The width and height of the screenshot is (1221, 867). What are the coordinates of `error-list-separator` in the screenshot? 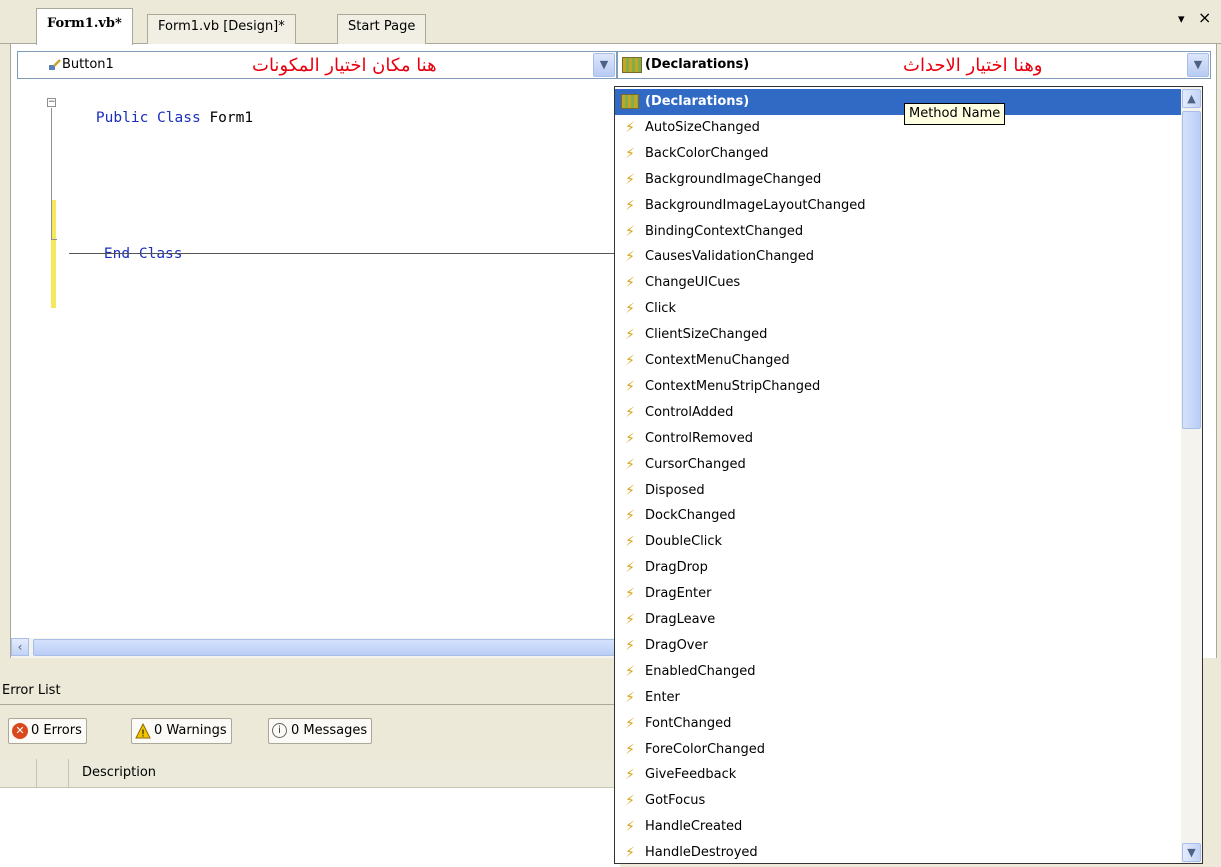 It's located at (310, 704).